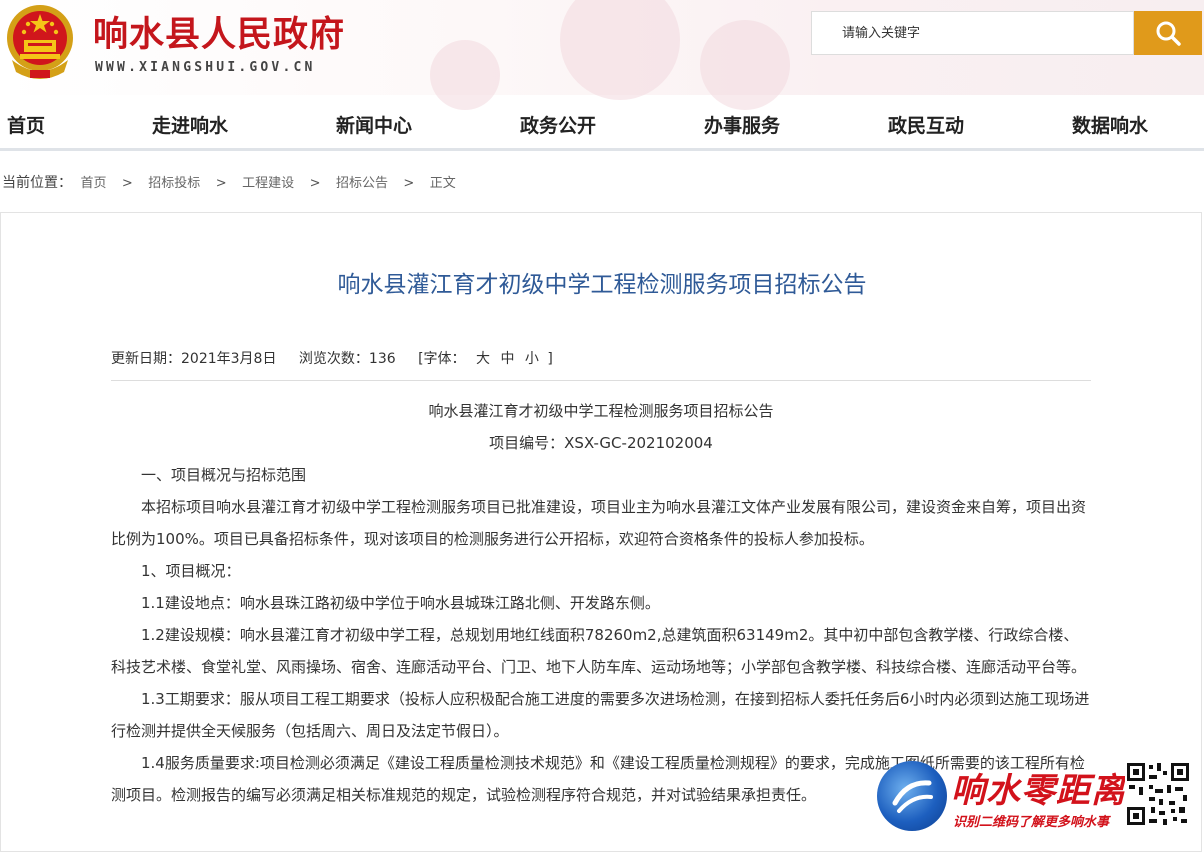 Image resolution: width=1204 pixels, height=852 pixels. I want to click on breadcrumb-home: 首页, so click(93, 181).